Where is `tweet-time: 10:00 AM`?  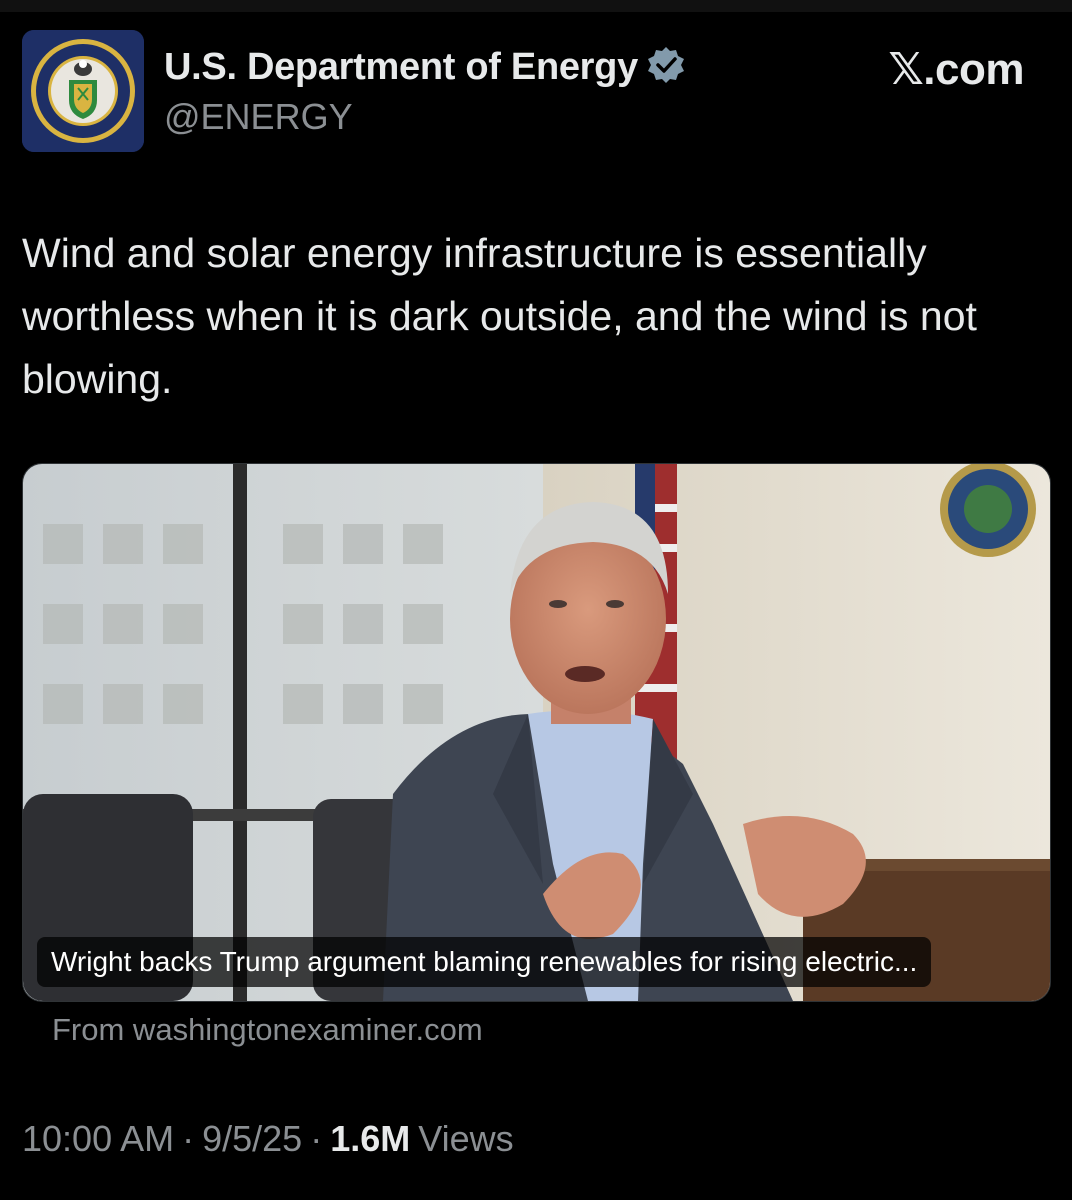 tweet-time: 10:00 AM is located at coordinates (98, 1139).